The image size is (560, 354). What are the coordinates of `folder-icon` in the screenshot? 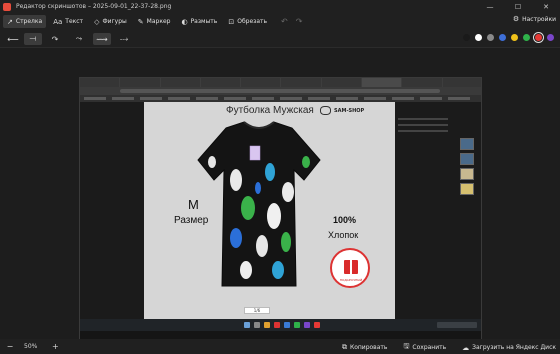 It's located at (266, 325).